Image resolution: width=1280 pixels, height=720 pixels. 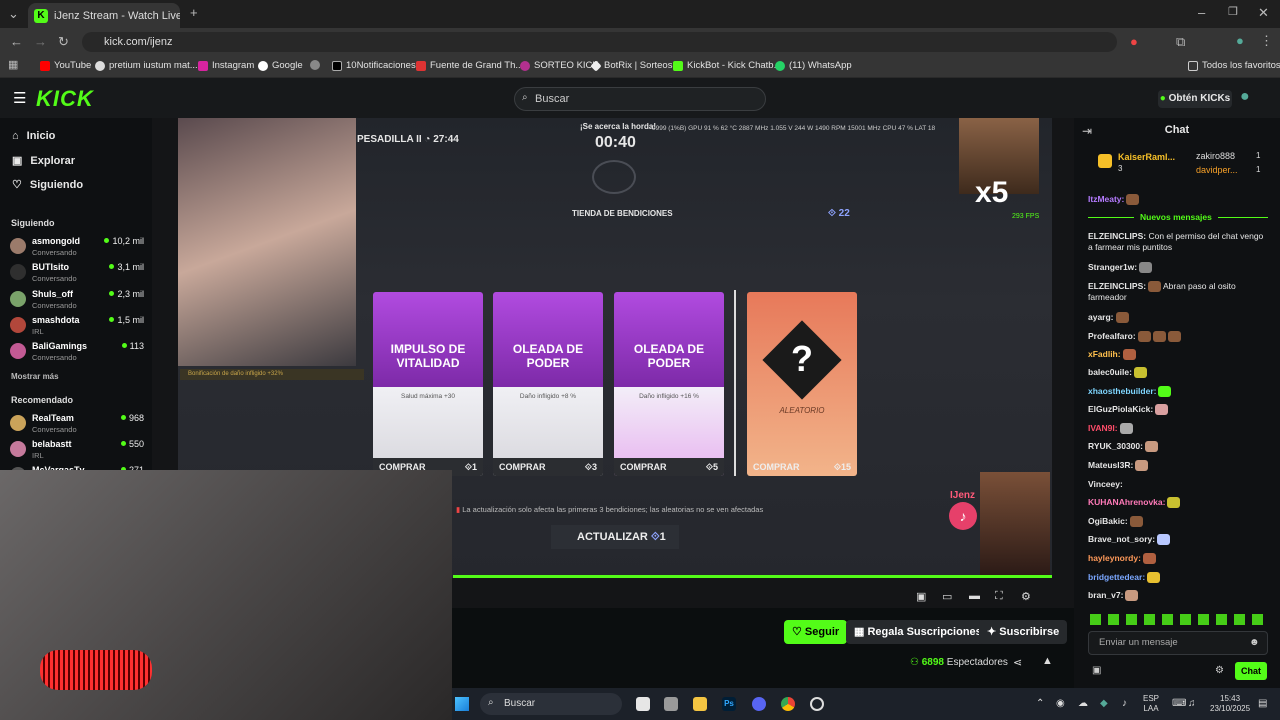 I want to click on bookmark-instagram: Instagram, so click(x=226, y=65).